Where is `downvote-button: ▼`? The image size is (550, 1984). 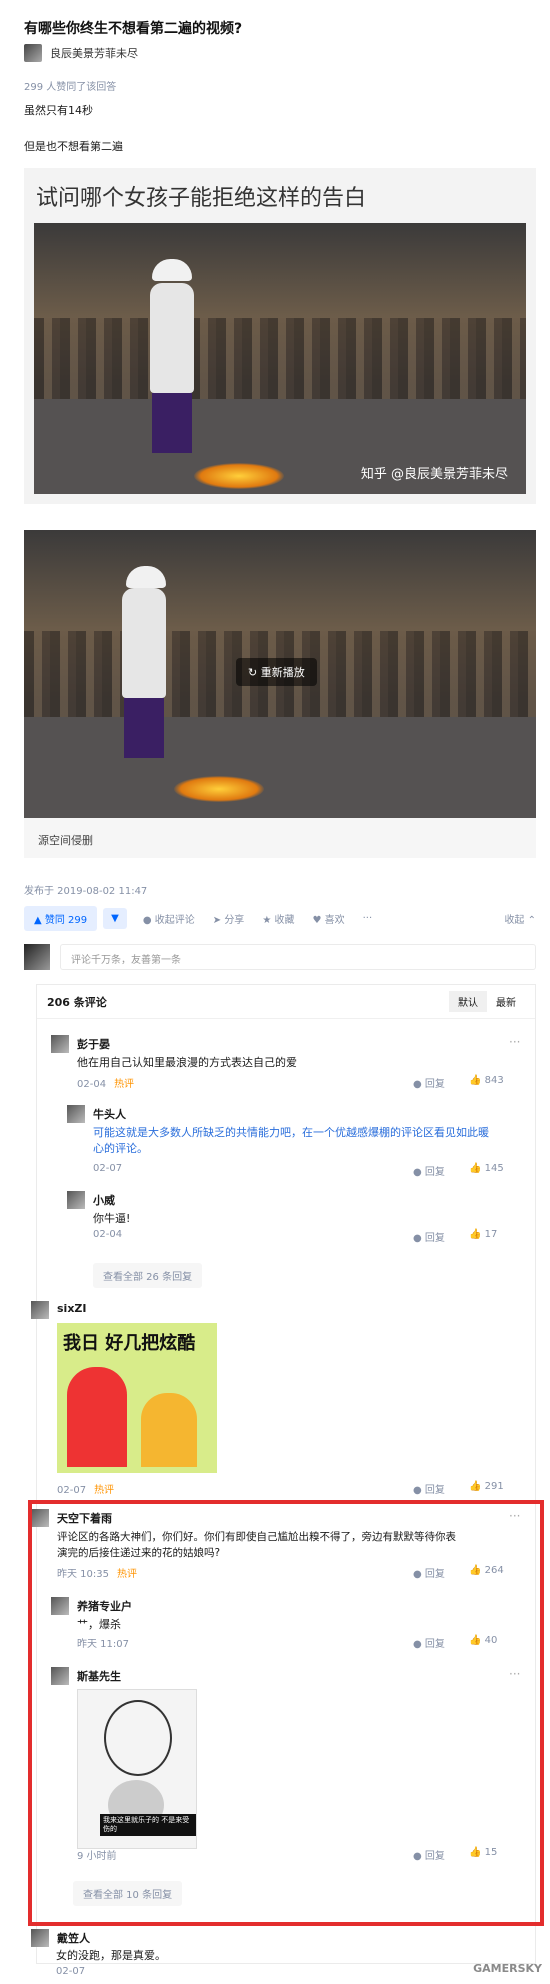 downvote-button: ▼ is located at coordinates (115, 918).